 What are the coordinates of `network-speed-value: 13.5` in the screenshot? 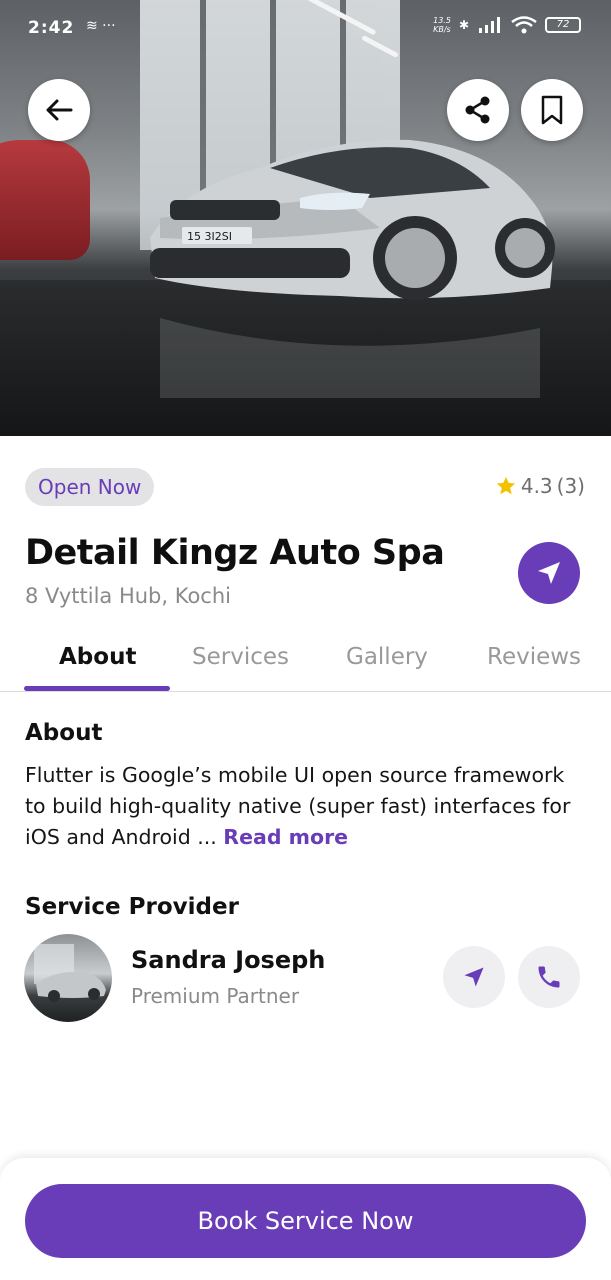 It's located at (442, 20).